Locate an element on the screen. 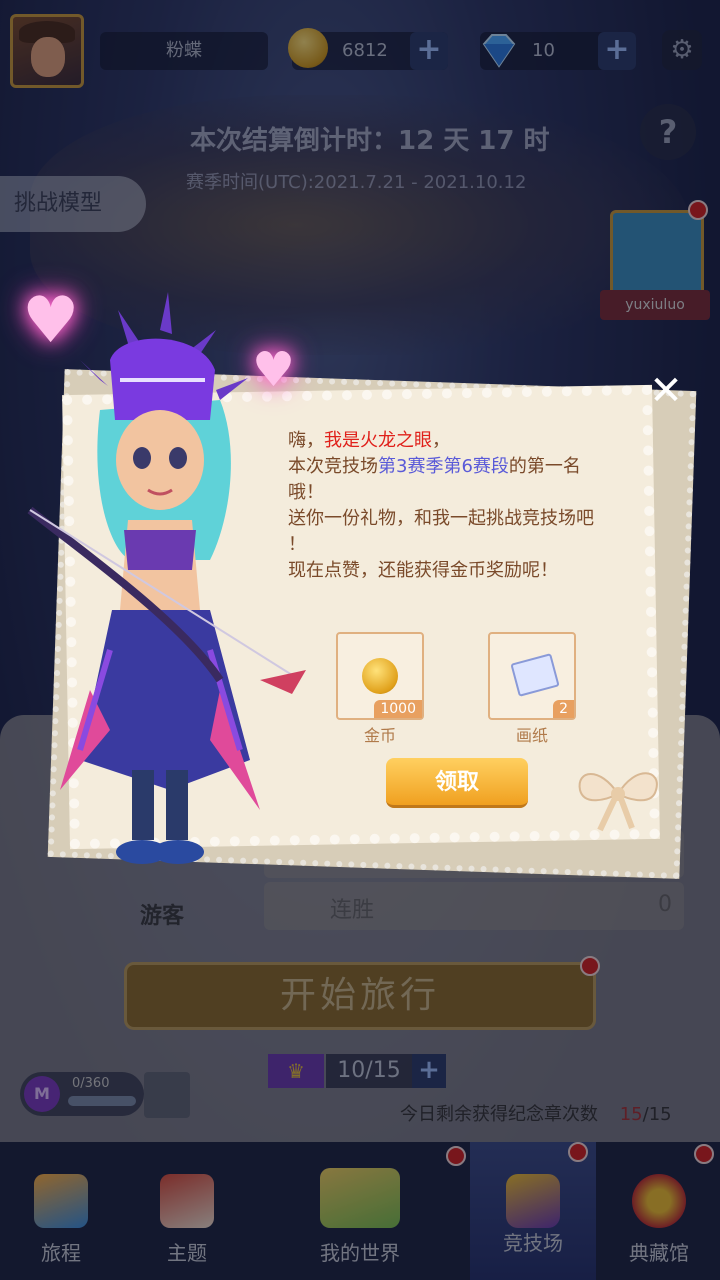  msg-text: 哦！ is located at coordinates (306, 492).